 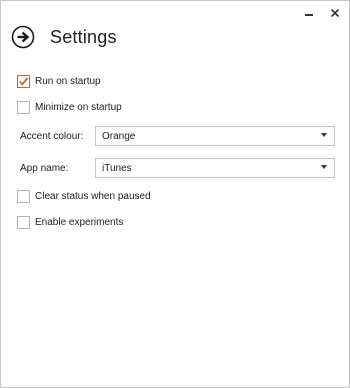 I want to click on clear-status-when-paused-option: Clear status when paused, so click(x=84, y=196).